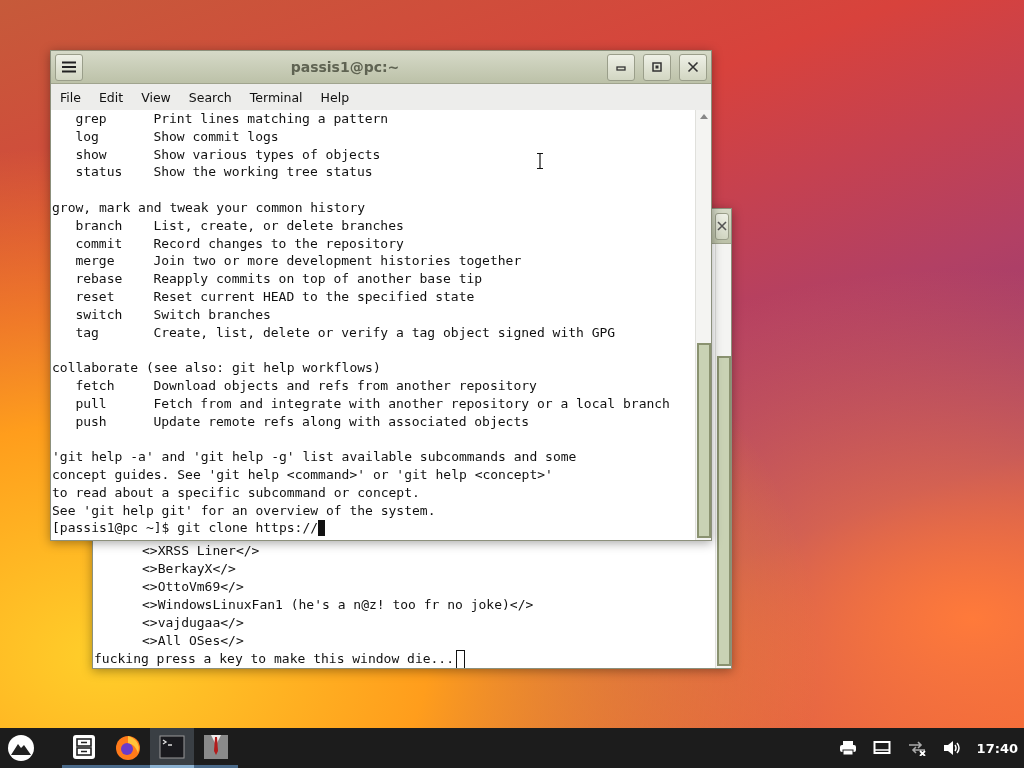 Image resolution: width=1024 pixels, height=768 pixels. I want to click on maximize-button, so click(657, 67).